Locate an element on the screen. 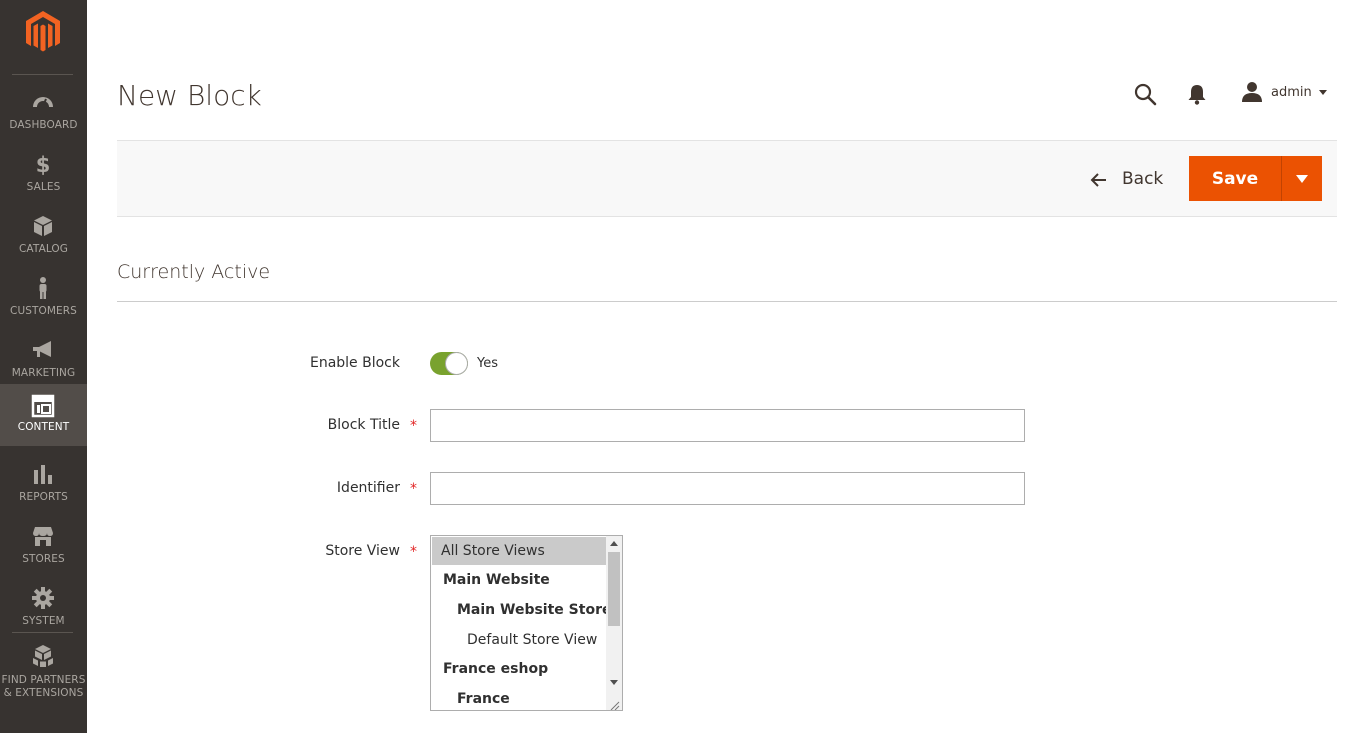 This screenshot has width=1369, height=733. dollar-icon: $ is located at coordinates (43, 164).